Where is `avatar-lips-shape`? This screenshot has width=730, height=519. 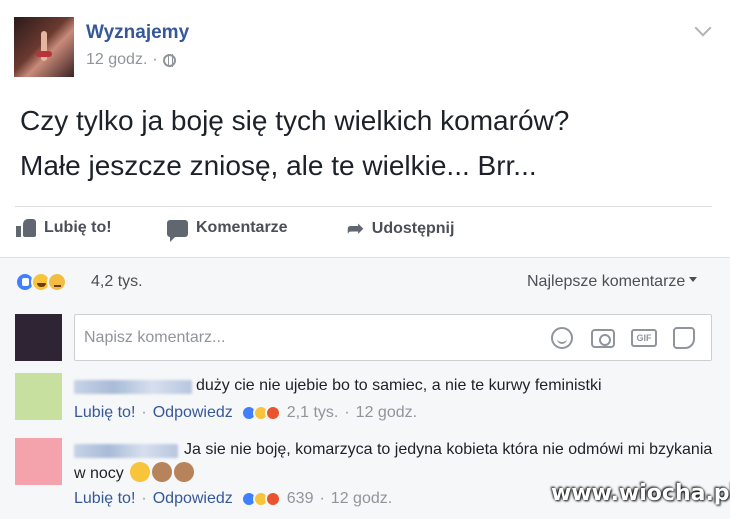
avatar-lips-shape is located at coordinates (44, 54).